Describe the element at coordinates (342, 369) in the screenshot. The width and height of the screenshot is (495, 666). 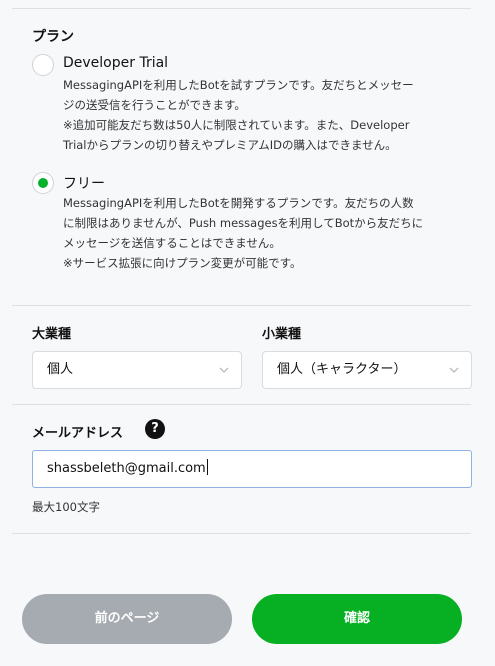
I see `minor-industry-value: 個人（キャラクター）` at that location.